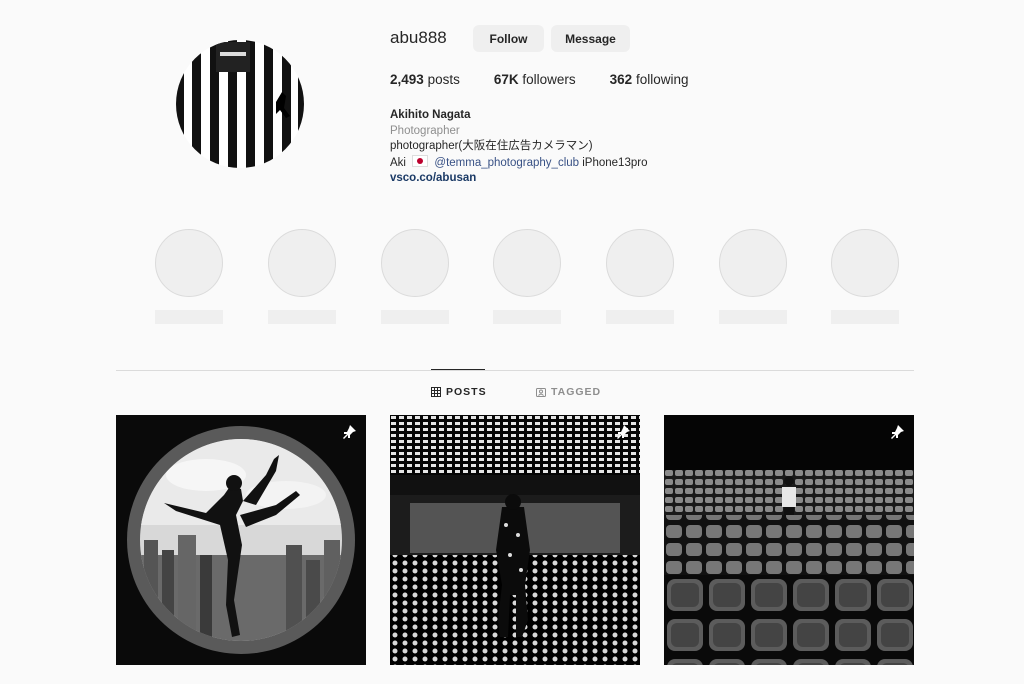 The width and height of the screenshot is (1024, 684). Describe the element at coordinates (491, 146) in the screenshot. I see `bio-line-1: photographer(大阪在住広告カメラマン)` at that location.